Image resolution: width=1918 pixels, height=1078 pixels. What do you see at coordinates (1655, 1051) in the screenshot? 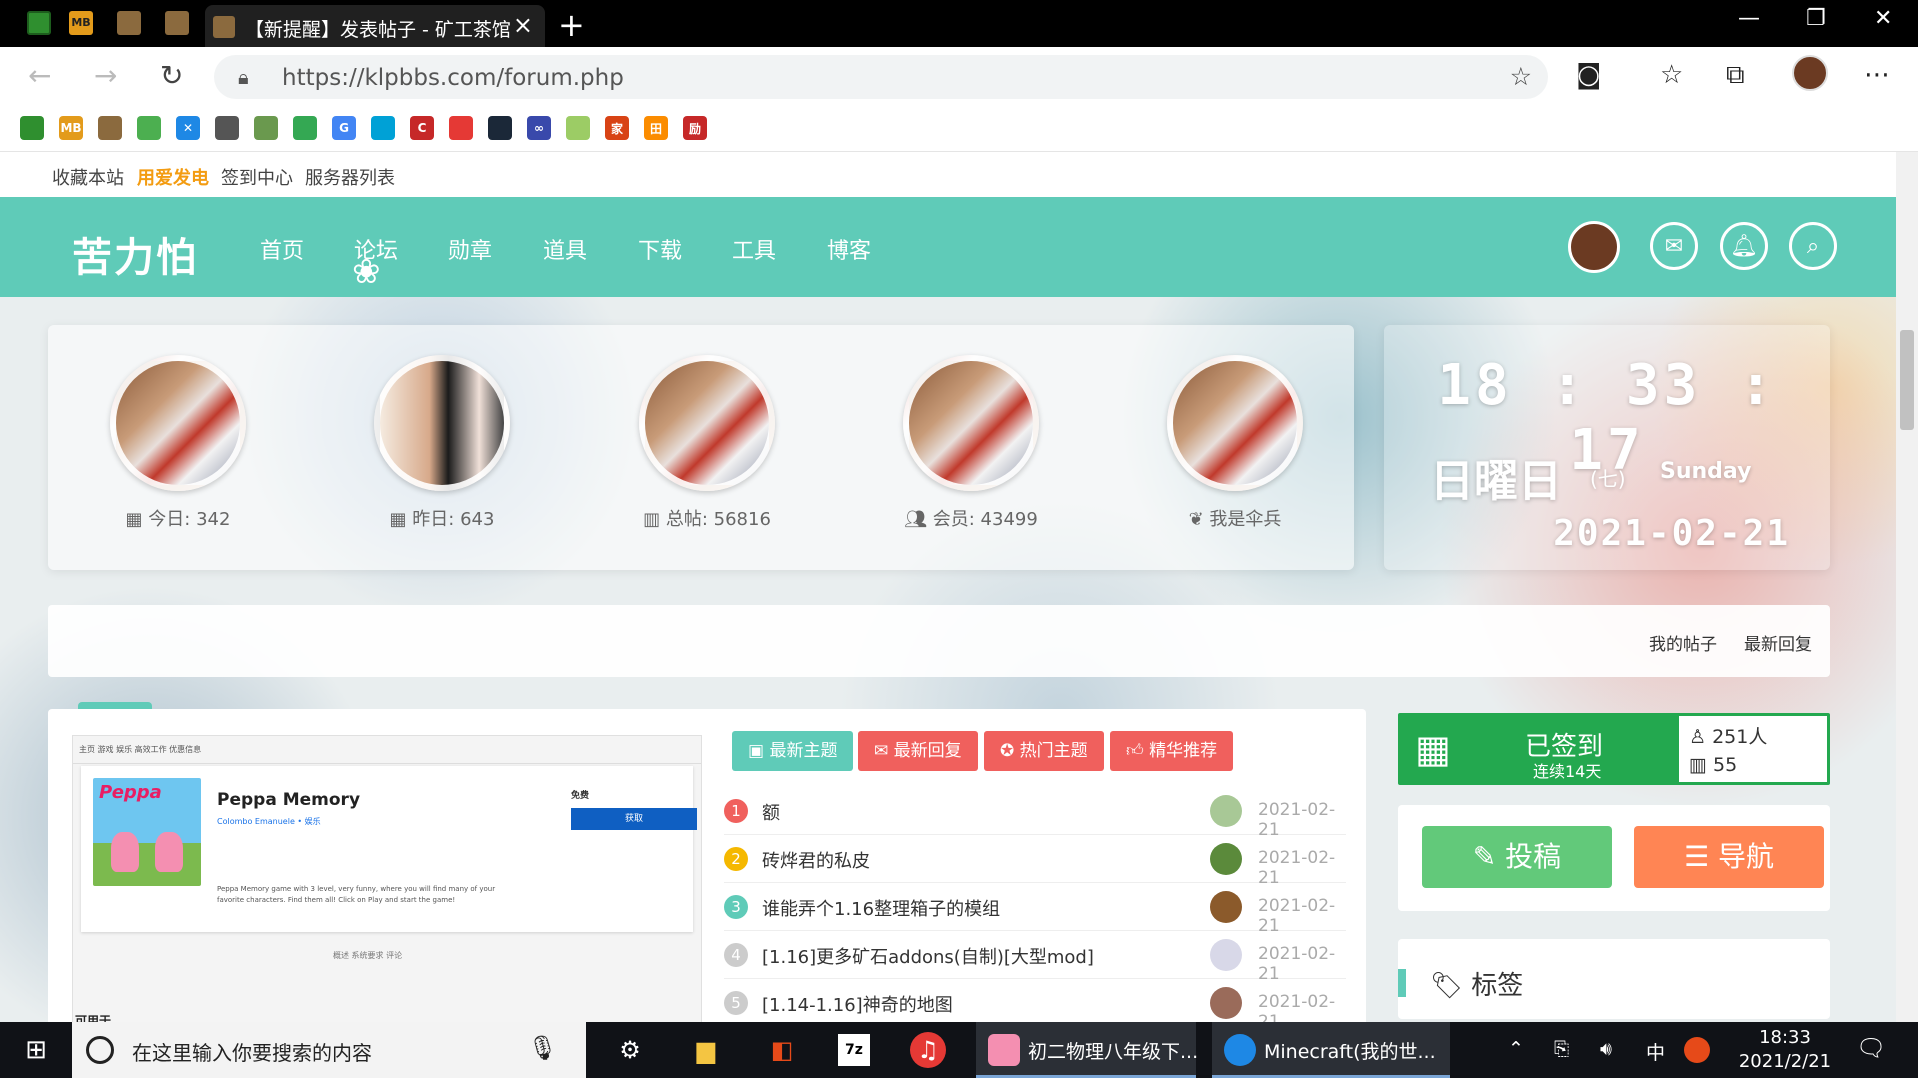
I see `ime-indicator: 中` at bounding box center [1655, 1051].